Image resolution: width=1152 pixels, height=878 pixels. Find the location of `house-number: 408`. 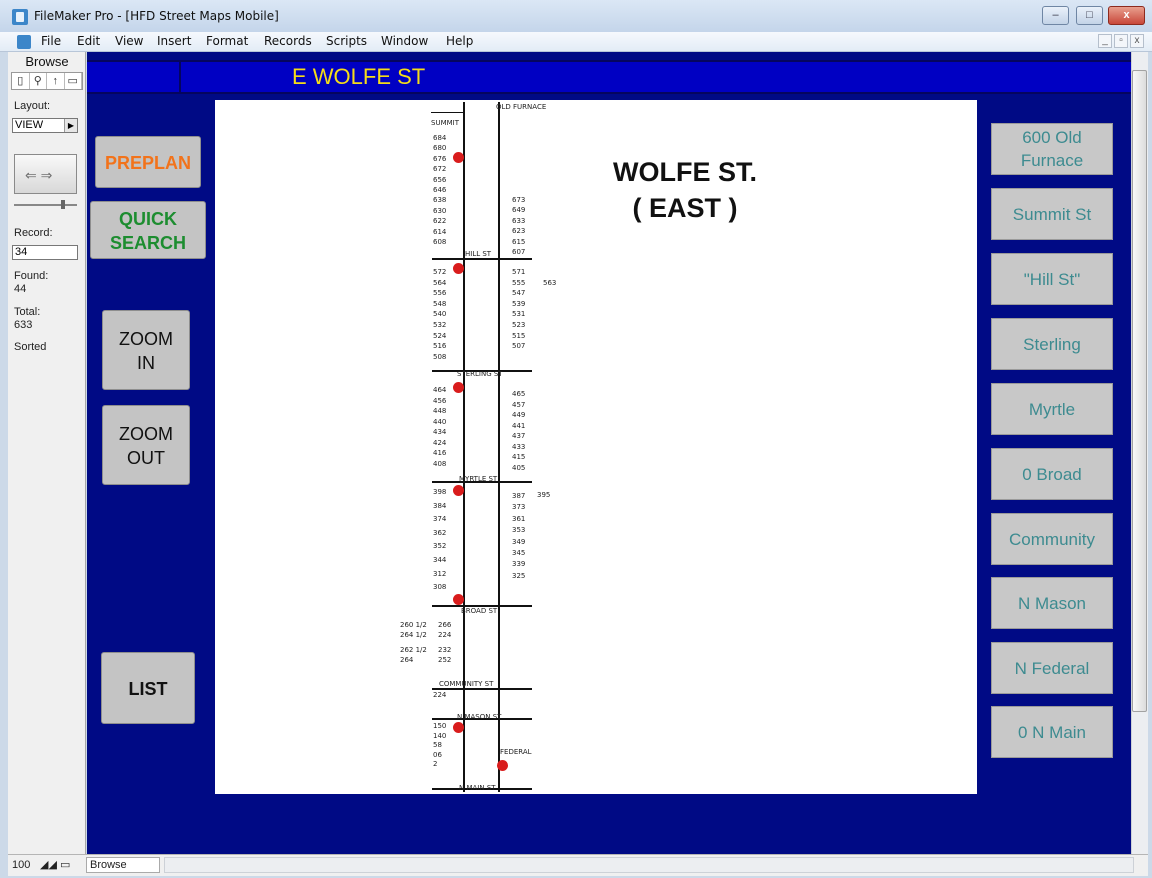

house-number: 408 is located at coordinates (440, 463).